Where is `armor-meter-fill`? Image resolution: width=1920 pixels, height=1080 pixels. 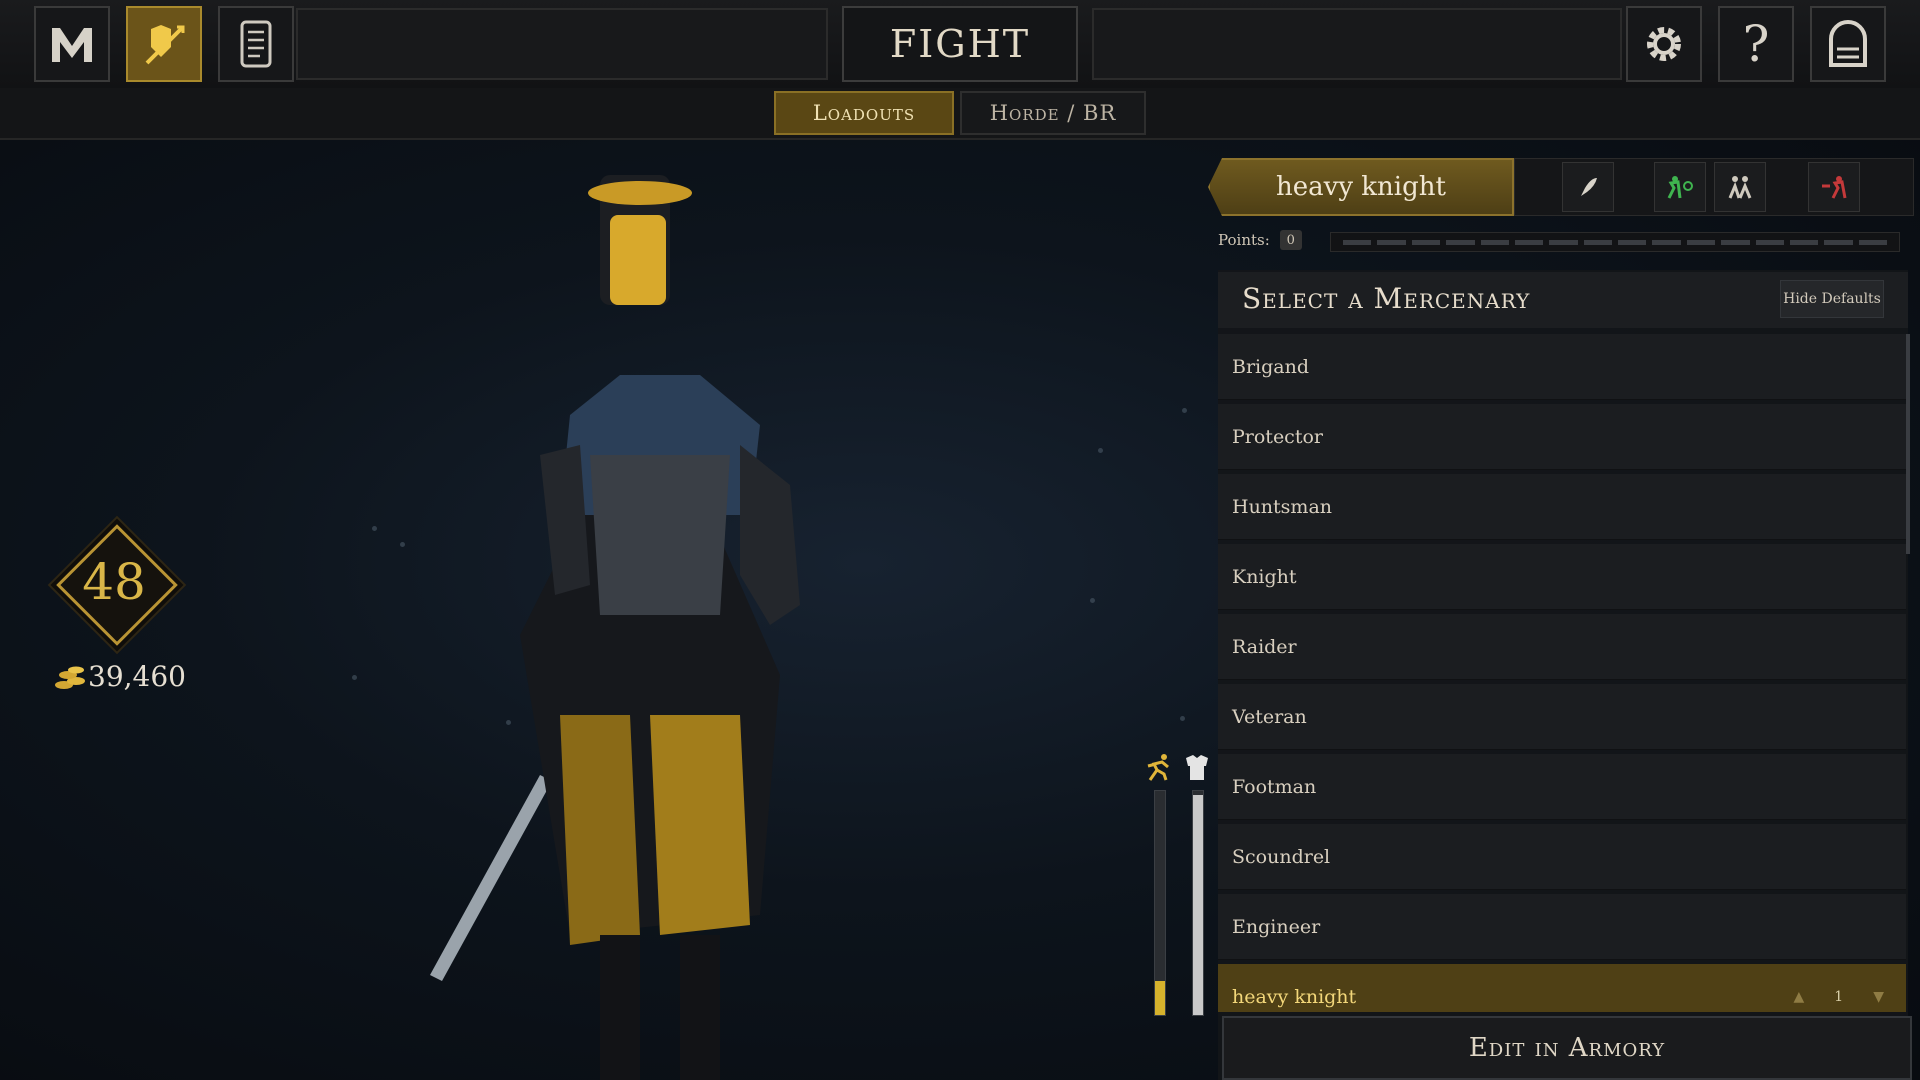
armor-meter-fill is located at coordinates (1198, 905).